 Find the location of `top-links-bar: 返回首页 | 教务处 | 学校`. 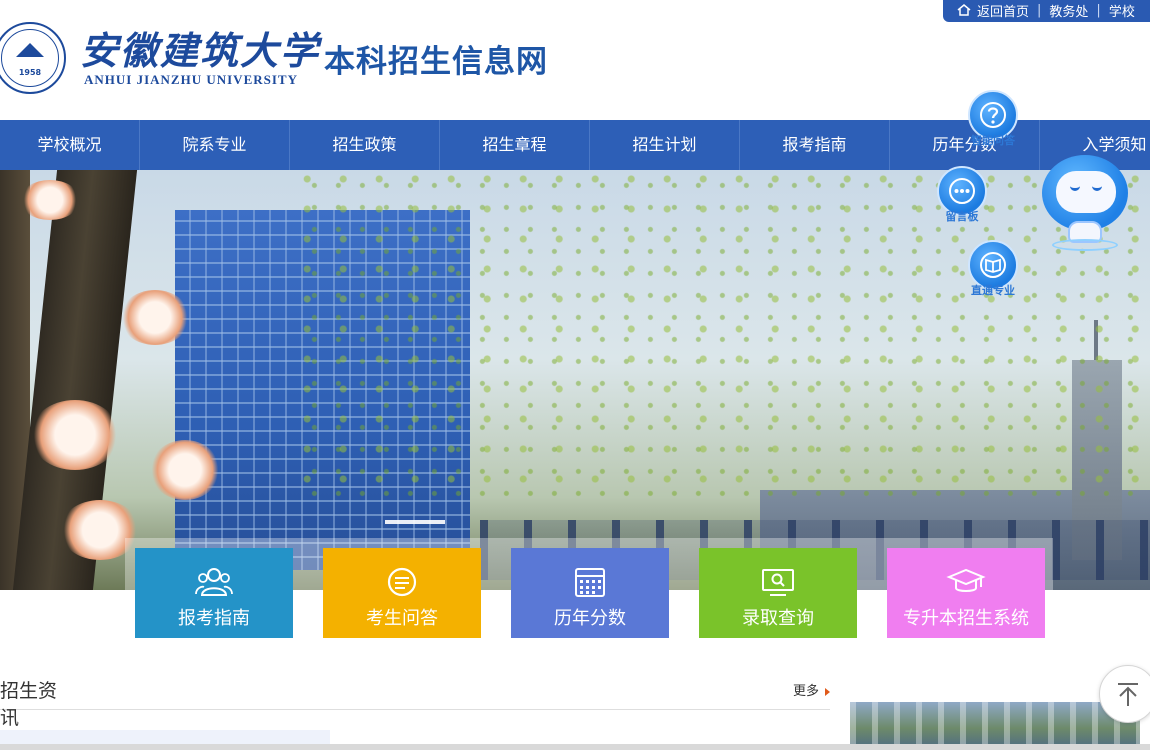

top-links-bar: 返回首页 | 教务处 | 学校 is located at coordinates (1046, 11).